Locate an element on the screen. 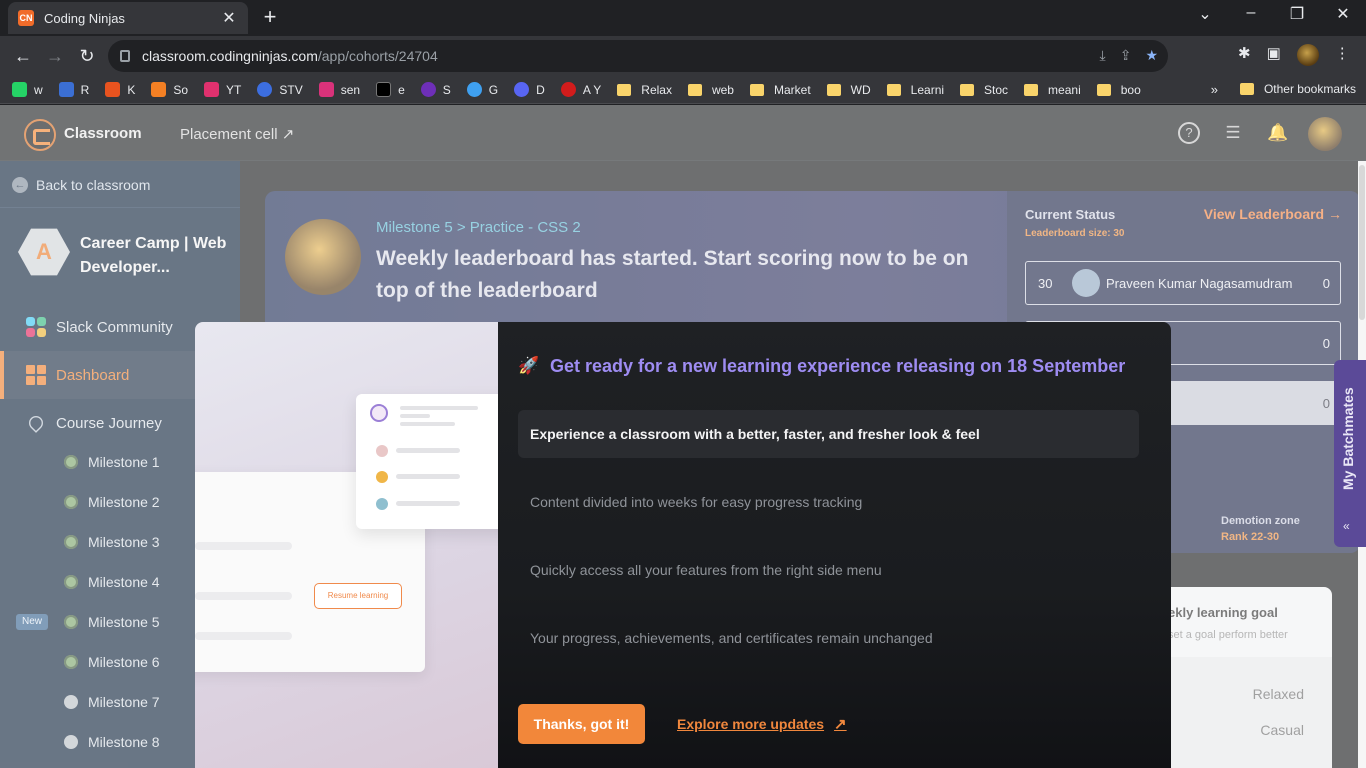  tab-title: Coding Ninjas is located at coordinates (84, 18).